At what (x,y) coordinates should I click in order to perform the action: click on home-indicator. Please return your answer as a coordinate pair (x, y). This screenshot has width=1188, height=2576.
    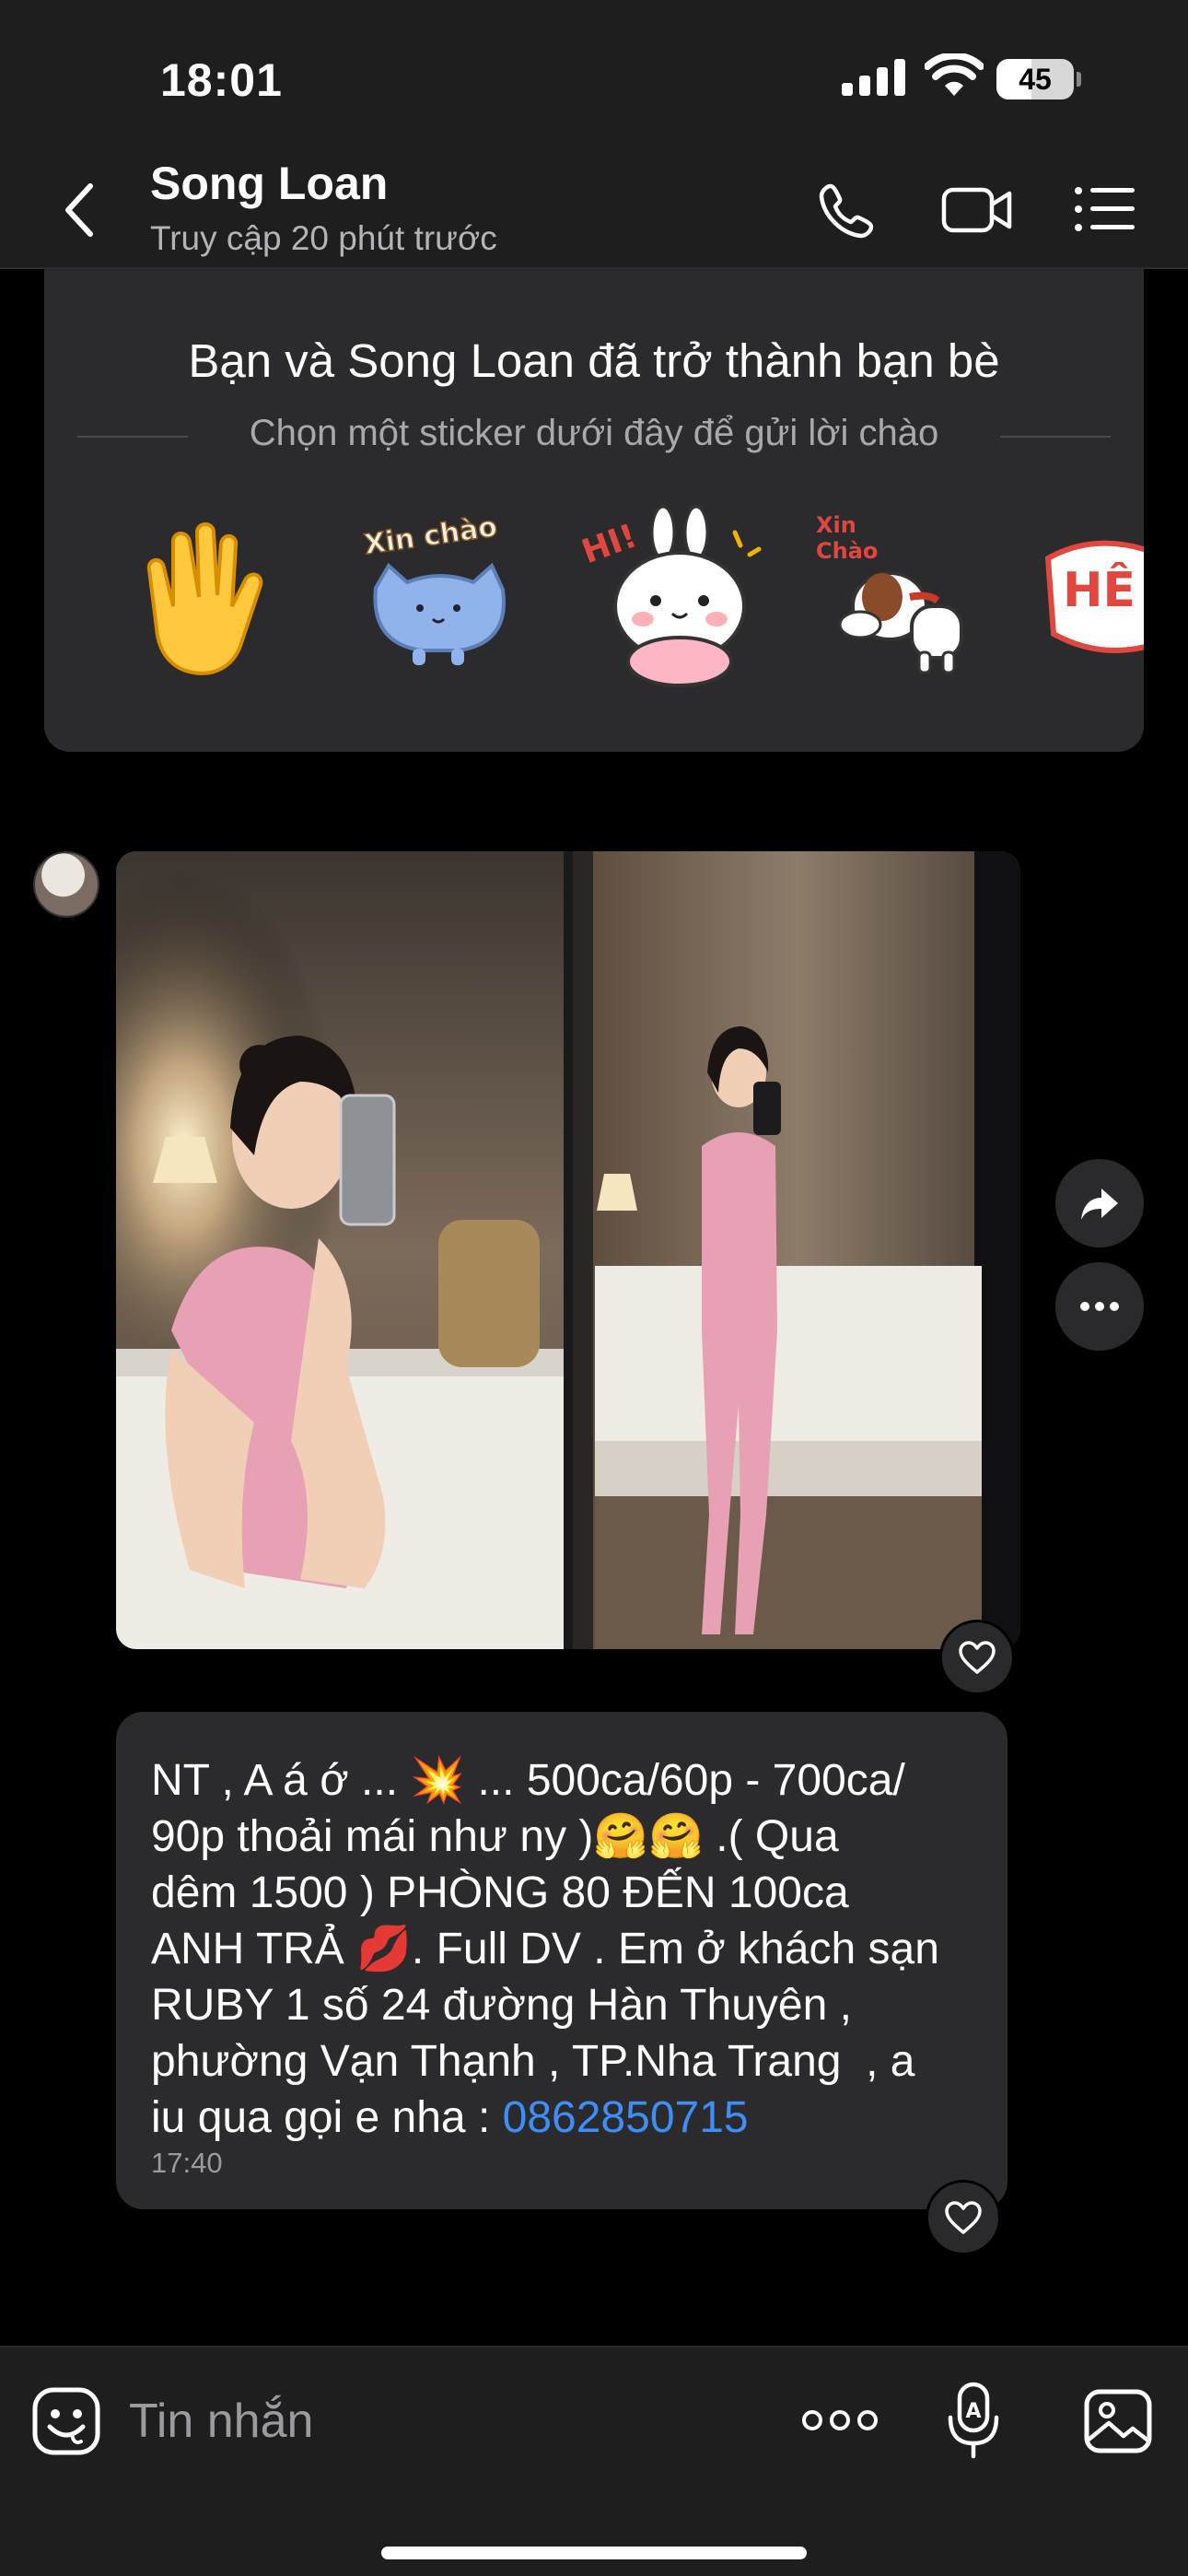
    Looking at the image, I should click on (594, 2553).